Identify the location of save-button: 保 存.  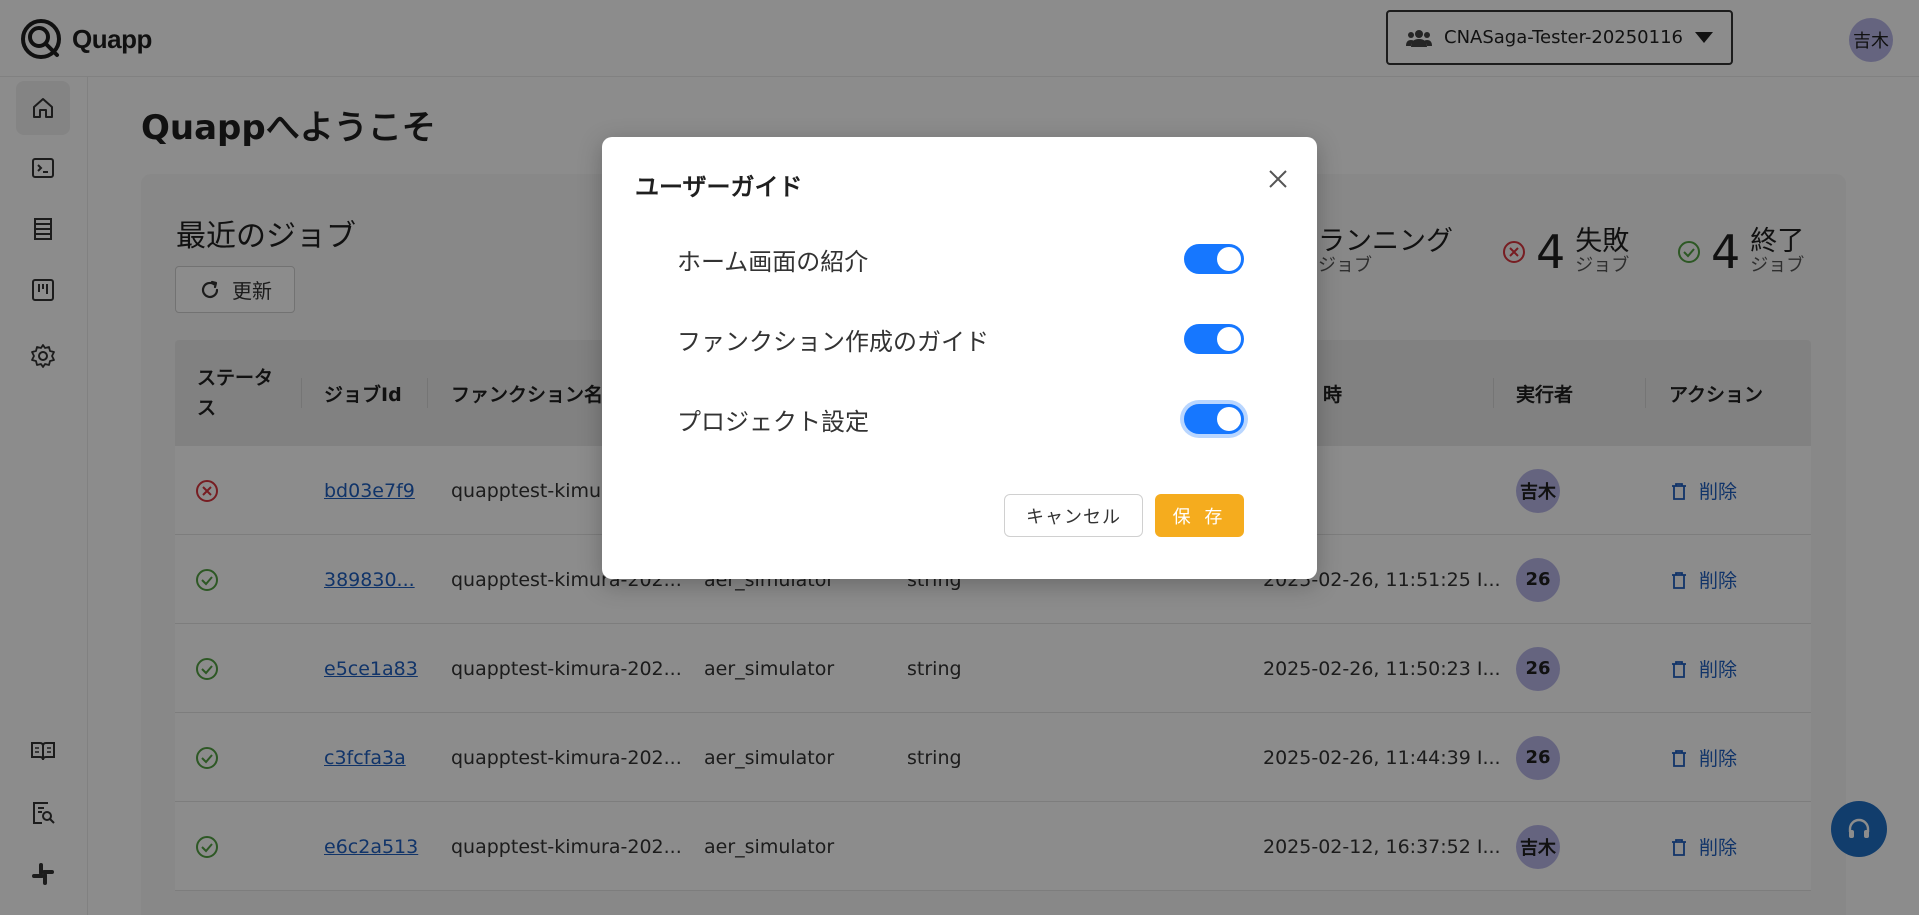
(1199, 515).